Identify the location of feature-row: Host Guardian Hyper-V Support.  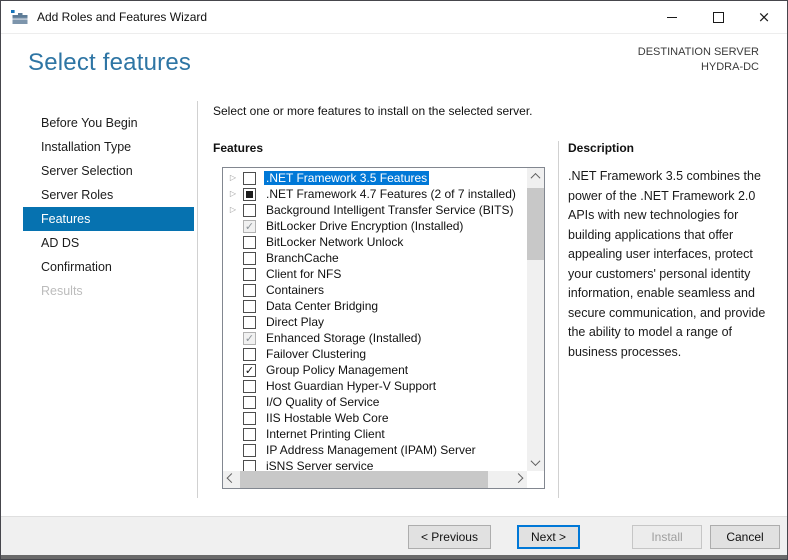
(375, 386).